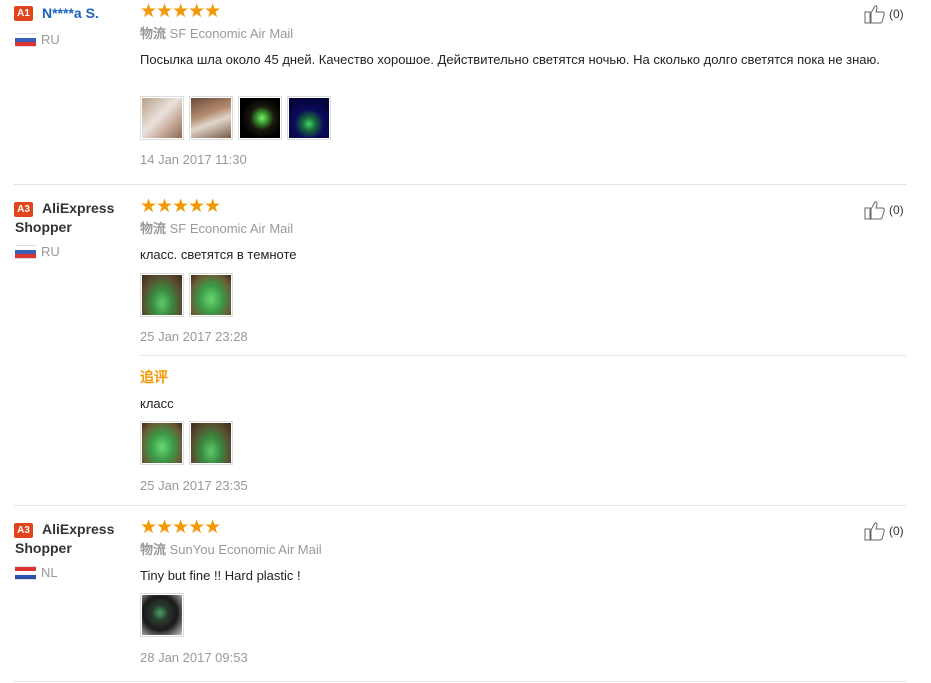 The image size is (931, 683). I want to click on logistics-info: 物流 SunYou Economic Air Mail, so click(231, 550).